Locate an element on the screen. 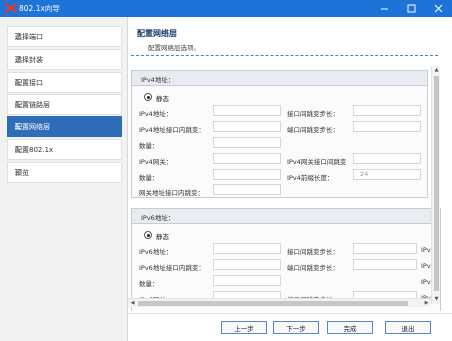 Image resolution: width=452 pixels, height=341 pixels. ipv4-prefix-label: IPv4前缀长度： is located at coordinates (310, 178).